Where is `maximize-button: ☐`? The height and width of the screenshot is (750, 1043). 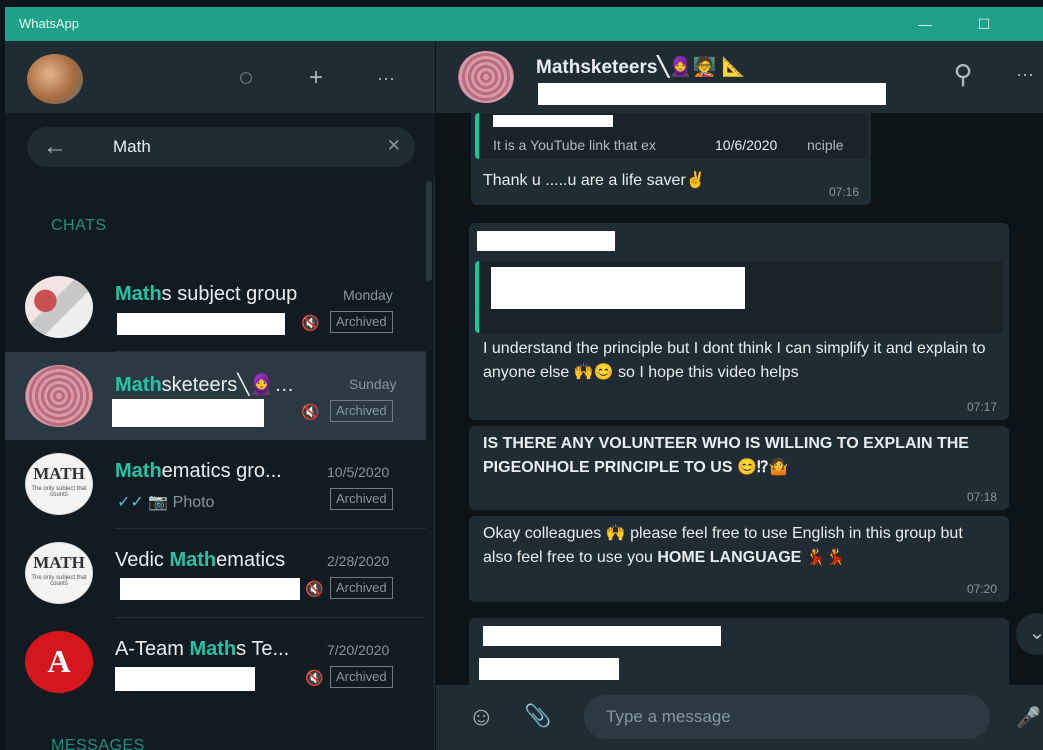
maximize-button: ☐ is located at coordinates (984, 24).